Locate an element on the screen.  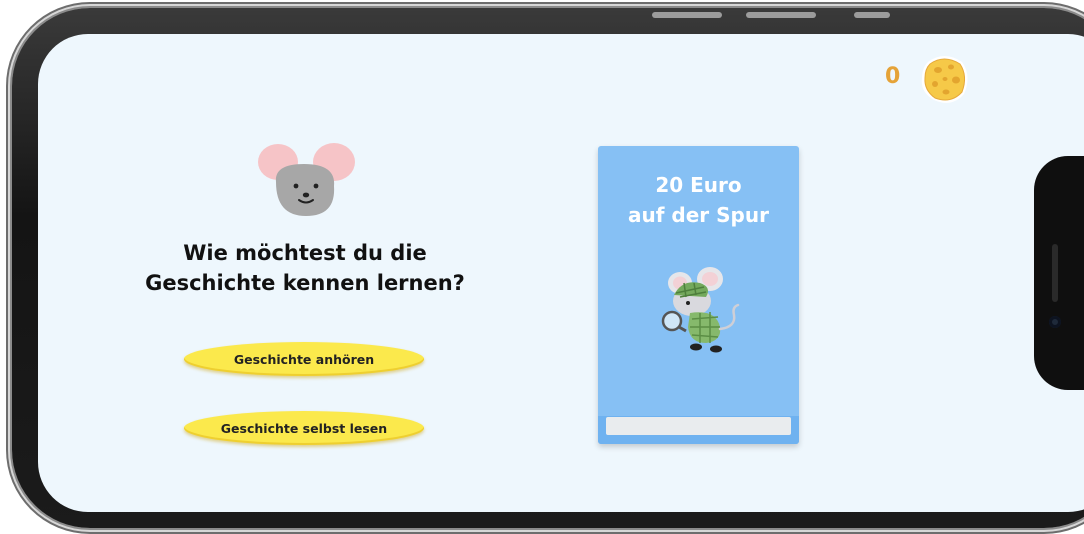
listen-story-button: Geschichte anhören is located at coordinates (304, 359).